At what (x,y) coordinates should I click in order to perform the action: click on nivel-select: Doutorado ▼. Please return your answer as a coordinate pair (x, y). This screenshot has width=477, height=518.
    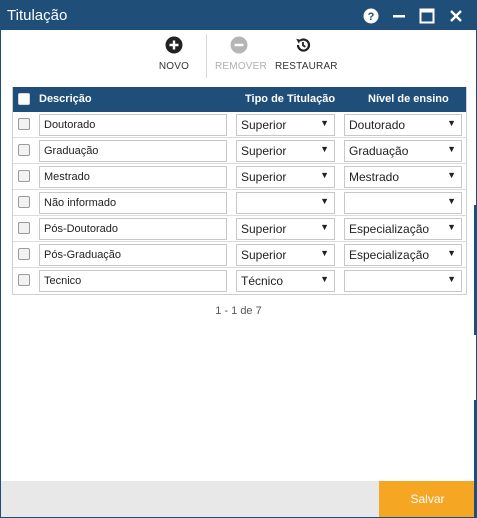
    Looking at the image, I should click on (403, 125).